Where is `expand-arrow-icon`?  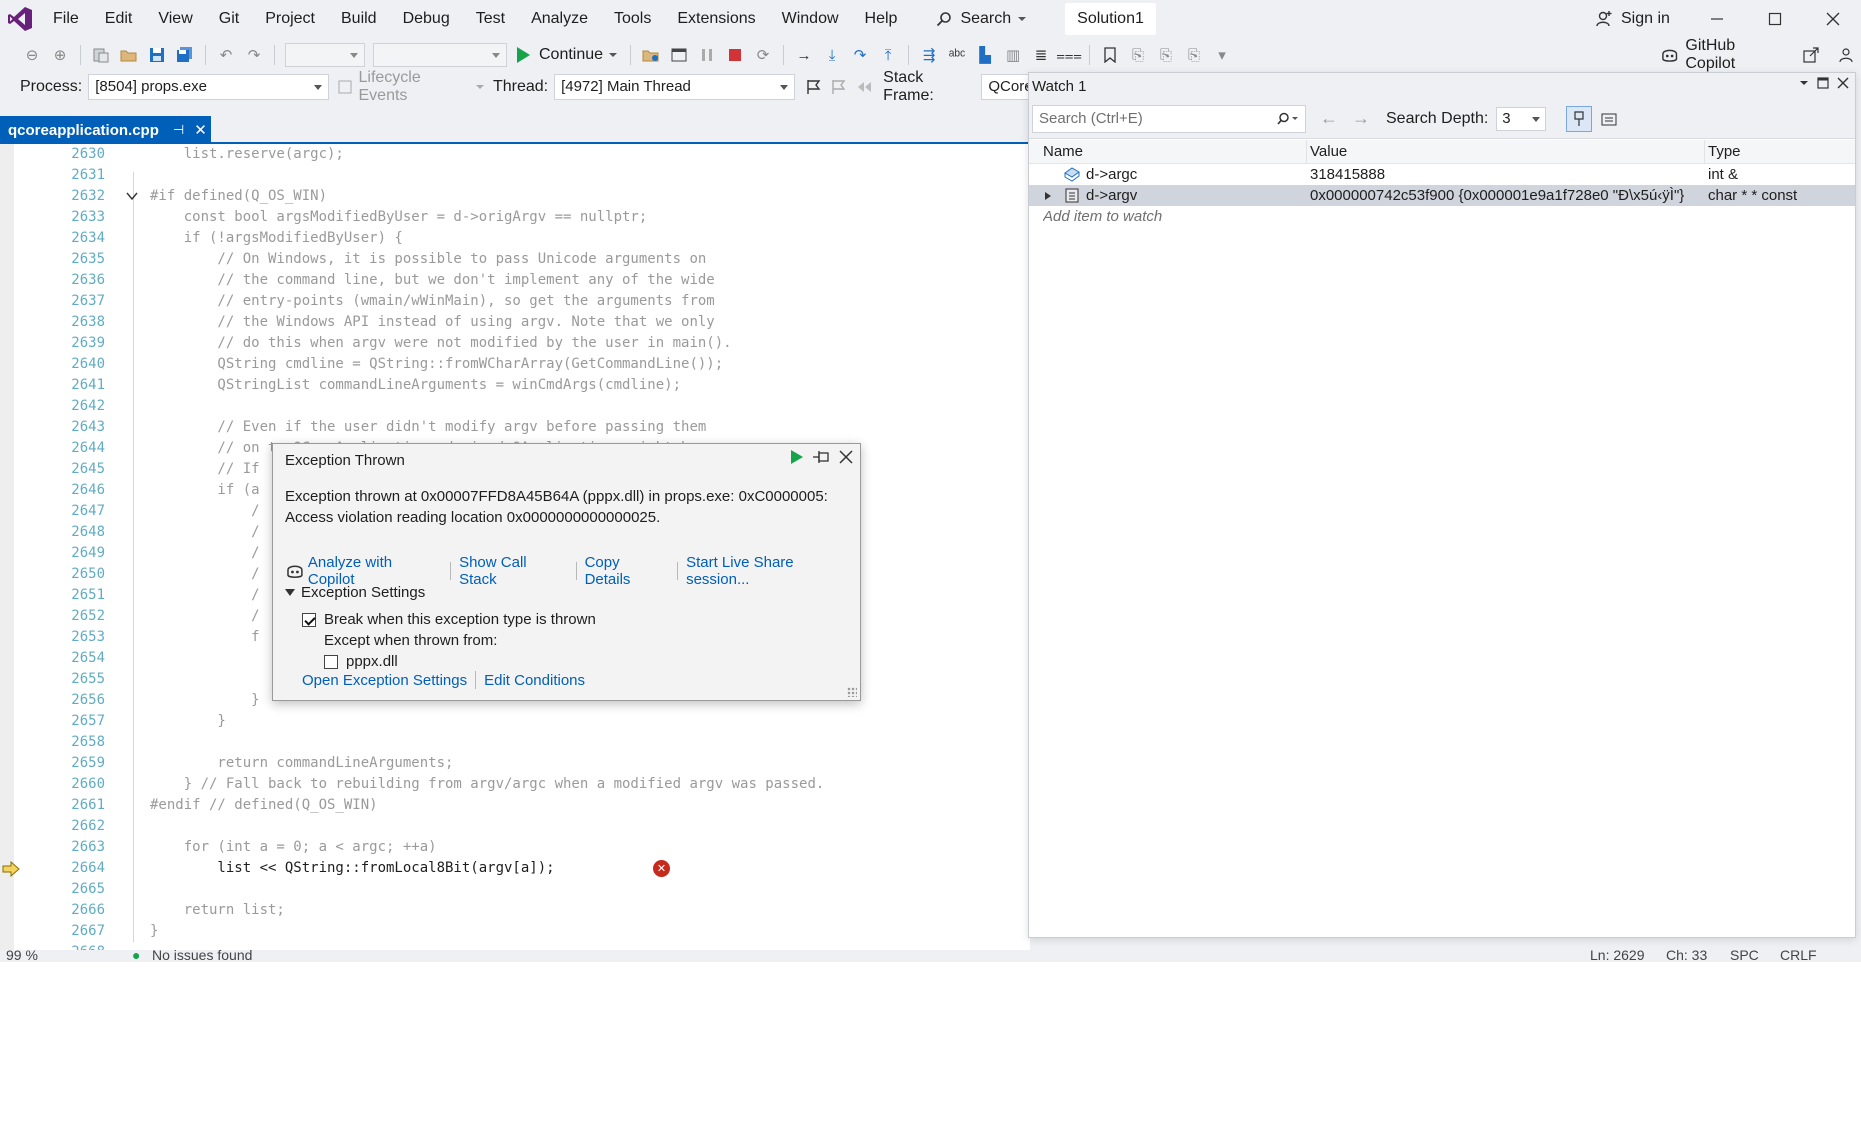
expand-arrow-icon is located at coordinates (1048, 196).